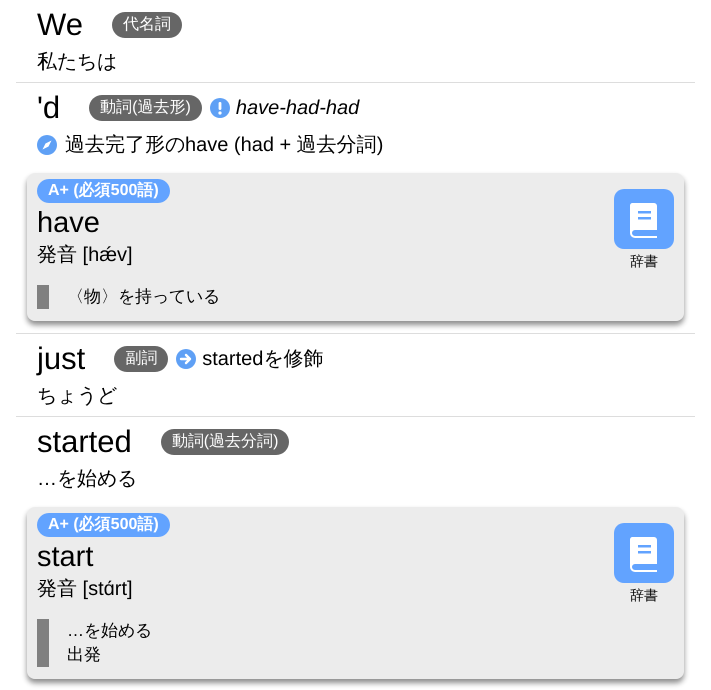 The height and width of the screenshot is (690, 711). What do you see at coordinates (220, 108) in the screenshot?
I see `exclamation-icon` at bounding box center [220, 108].